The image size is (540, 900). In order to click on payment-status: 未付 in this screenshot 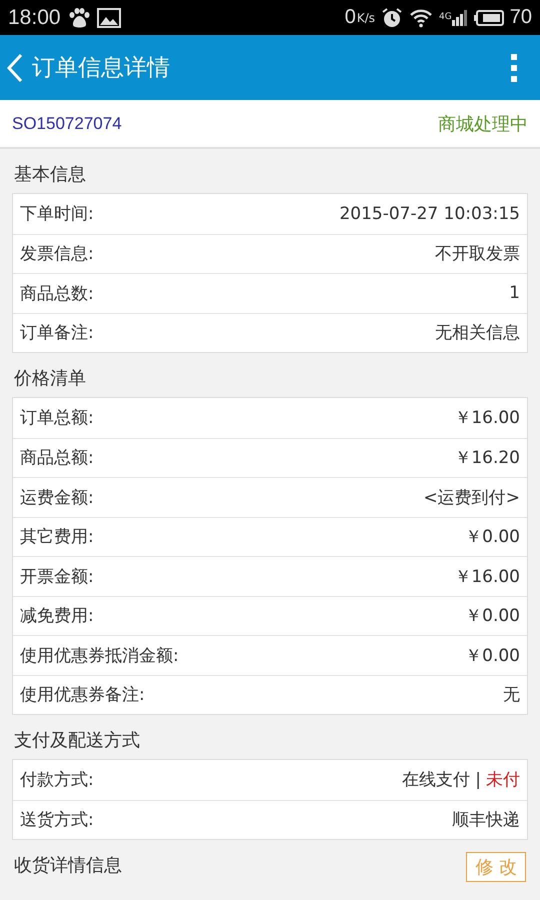, I will do `click(503, 780)`.